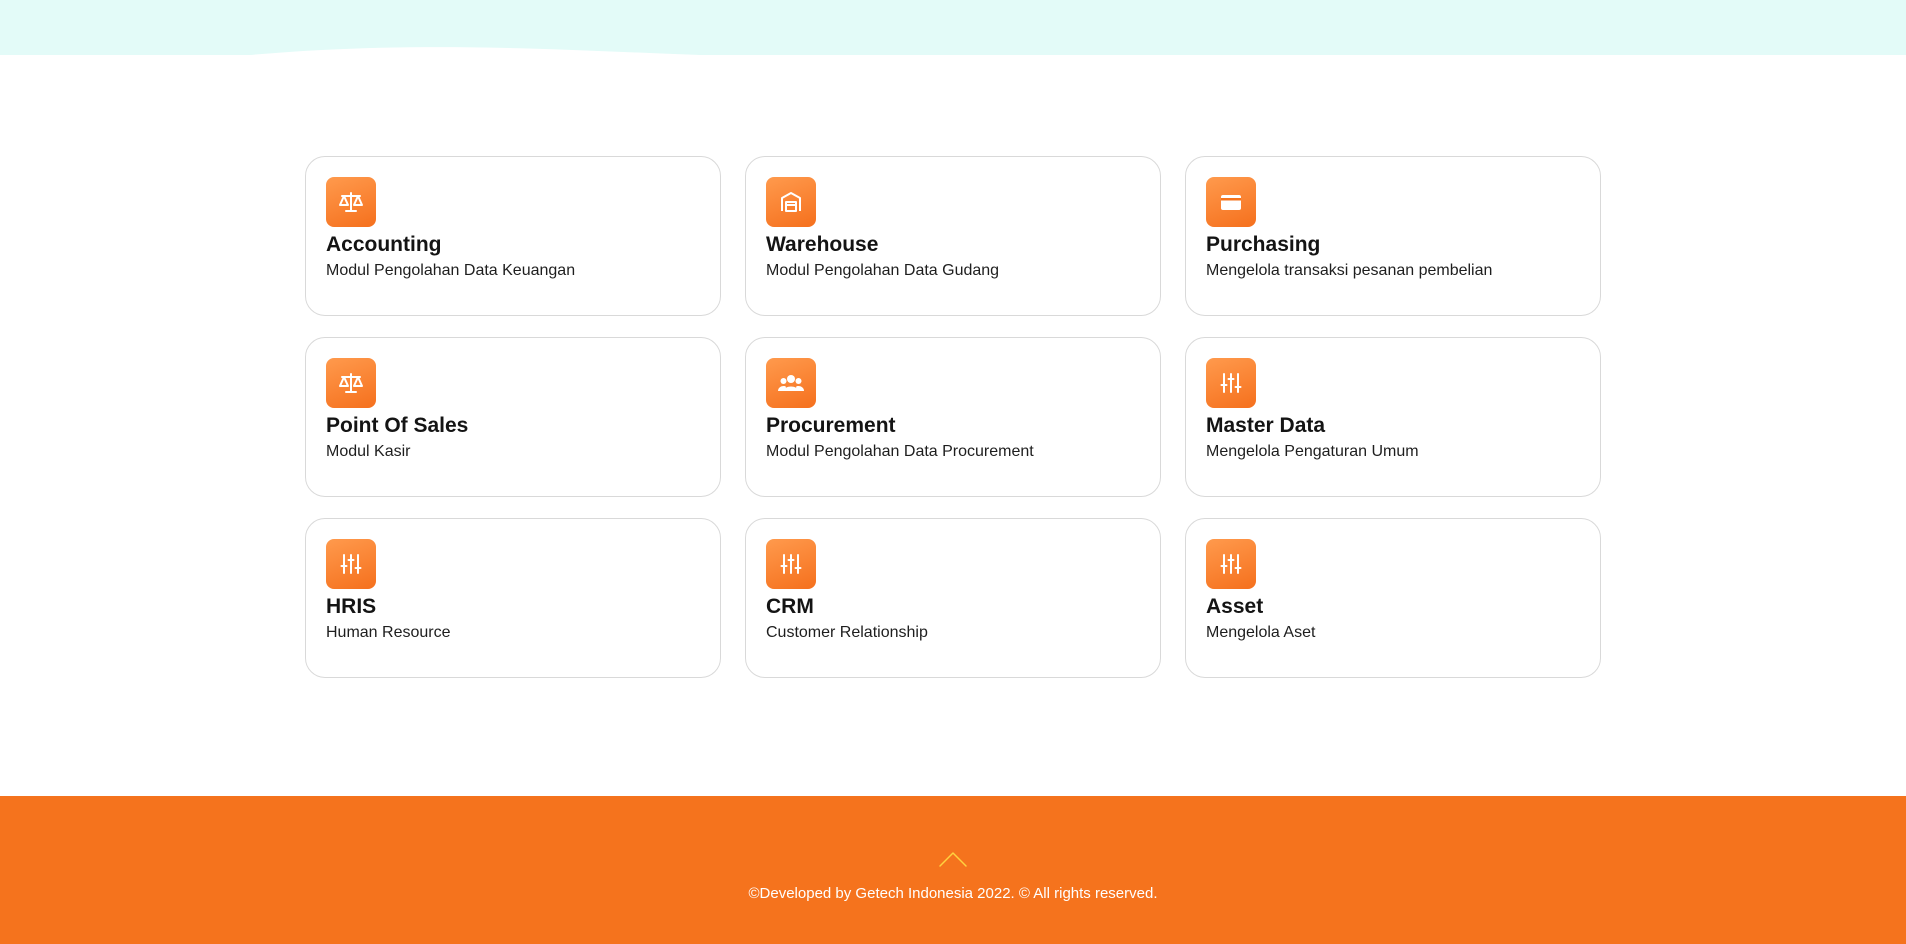 The height and width of the screenshot is (944, 1906). Describe the element at coordinates (1263, 244) in the screenshot. I see `module-title: Purchasing` at that location.